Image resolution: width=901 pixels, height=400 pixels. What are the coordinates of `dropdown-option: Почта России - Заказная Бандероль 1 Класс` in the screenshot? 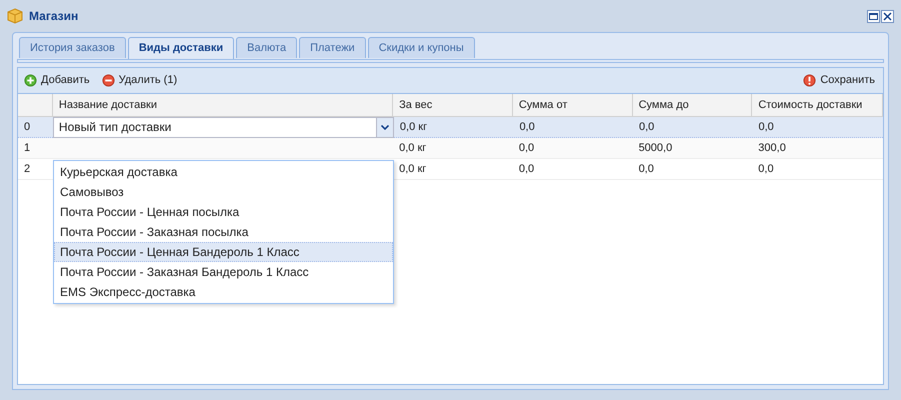 It's located at (223, 272).